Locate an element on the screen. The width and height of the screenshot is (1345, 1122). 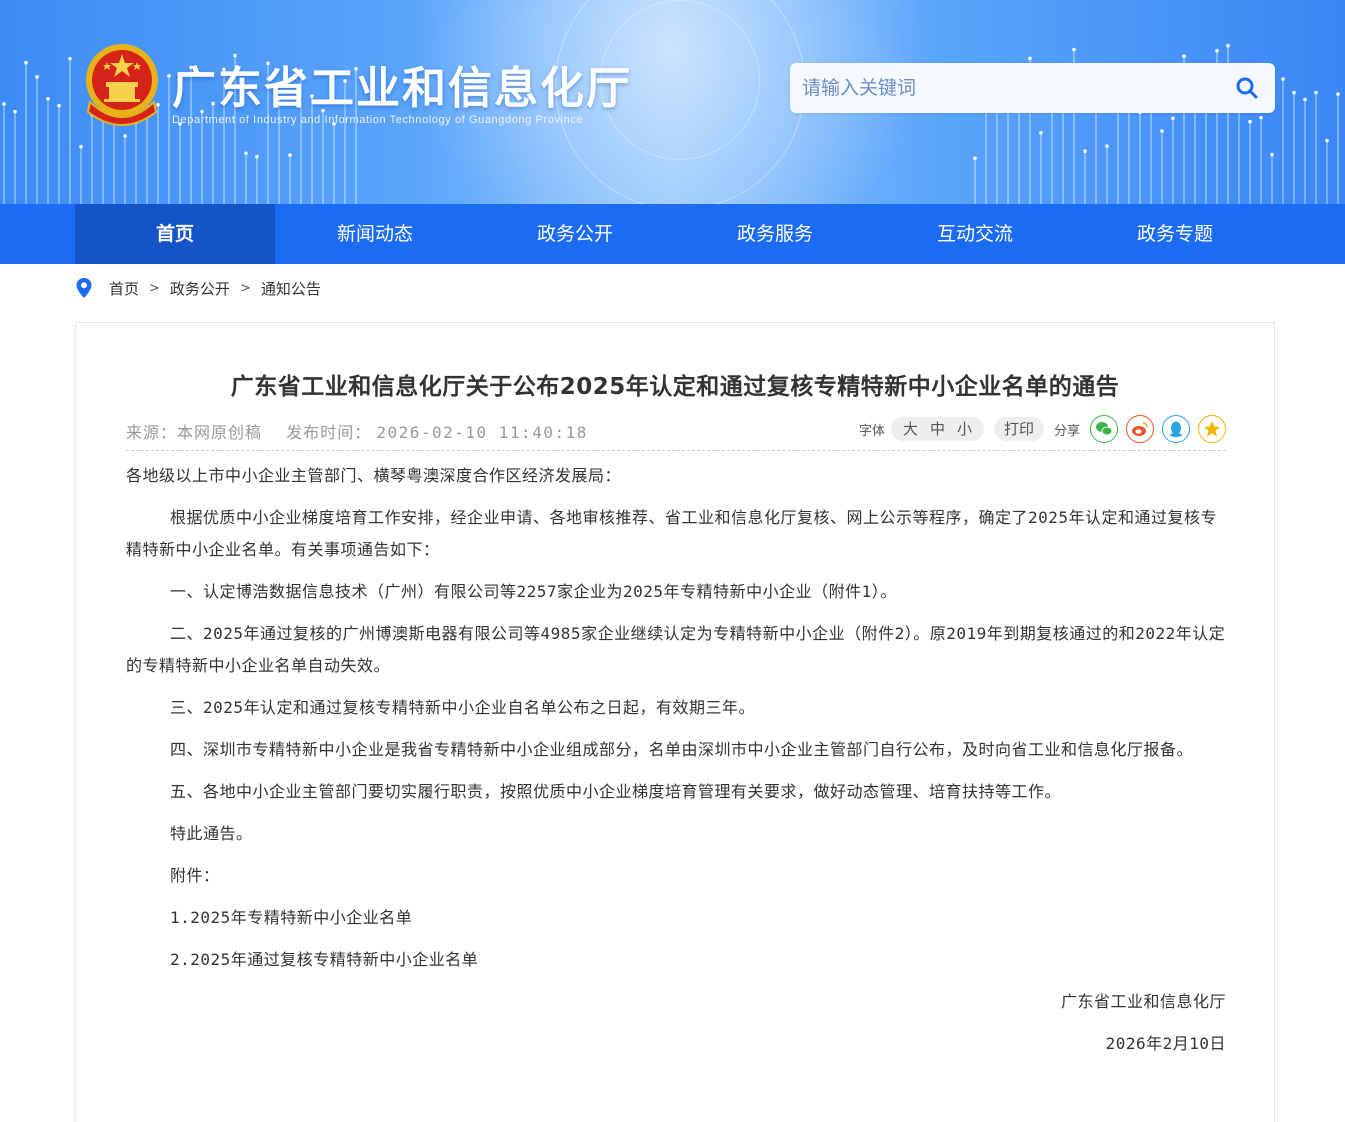
search-input is located at coordinates (1012, 88).